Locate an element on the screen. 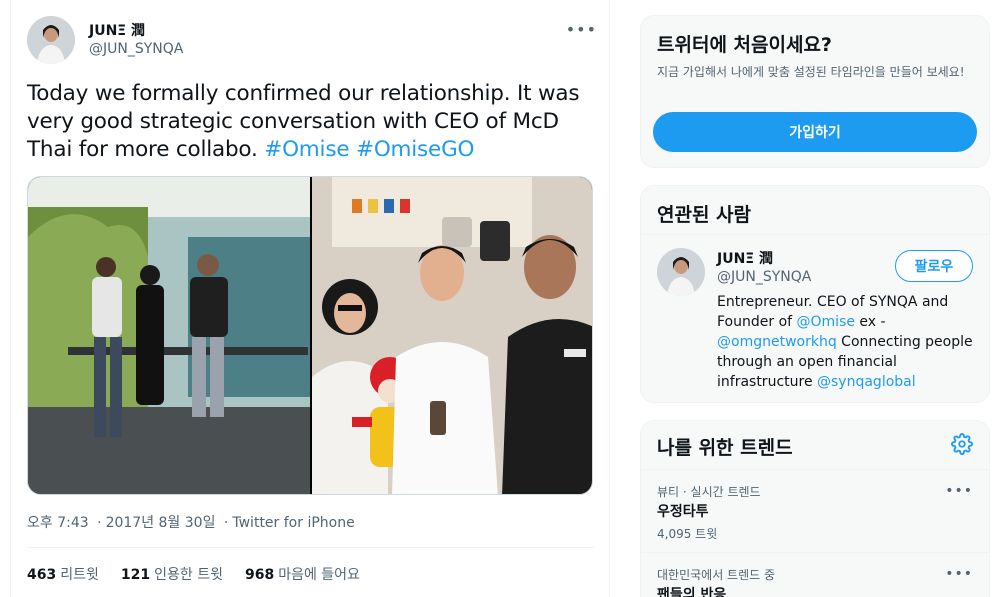 This screenshot has height=597, width=993. hashtag-omise: #Omise is located at coordinates (306, 149).